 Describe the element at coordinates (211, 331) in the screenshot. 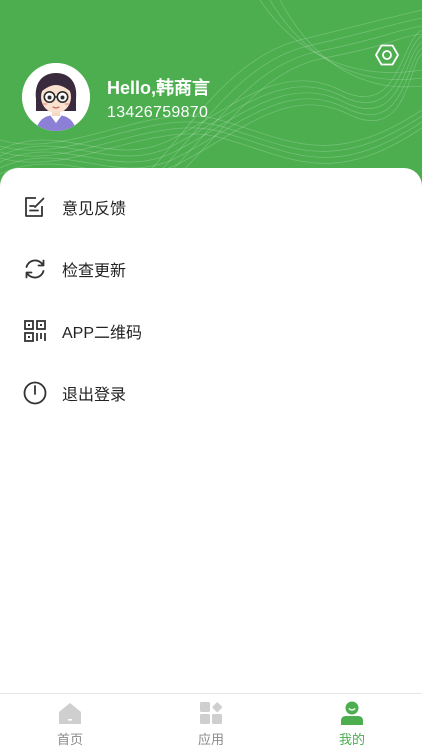

I see `menu-item-app-qrcode: APP二维码` at that location.